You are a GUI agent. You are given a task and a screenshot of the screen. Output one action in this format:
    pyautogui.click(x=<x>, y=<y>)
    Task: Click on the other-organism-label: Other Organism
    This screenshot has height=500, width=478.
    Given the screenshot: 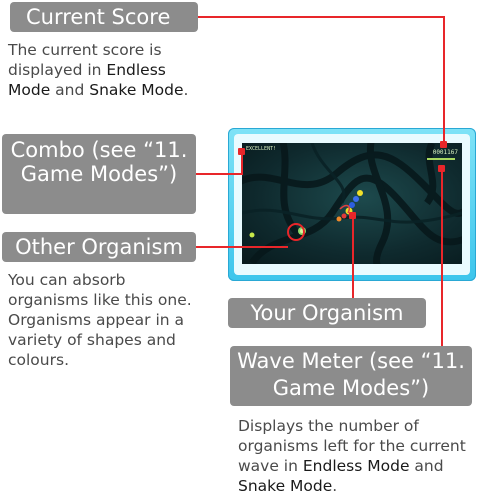 What is the action you would take?
    pyautogui.click(x=99, y=247)
    